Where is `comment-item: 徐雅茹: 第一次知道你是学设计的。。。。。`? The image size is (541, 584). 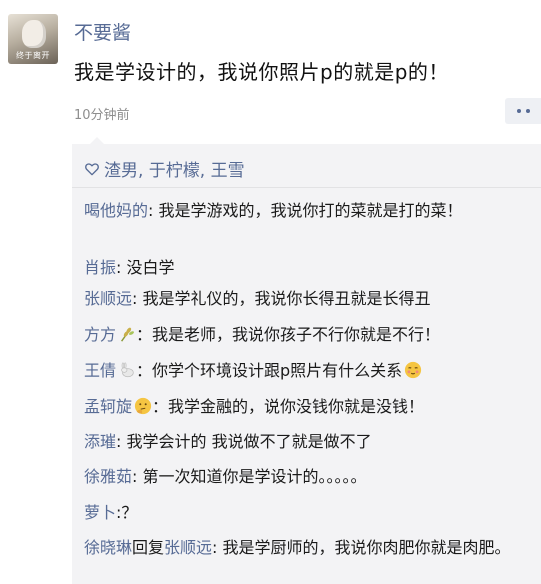
comment-item: 徐雅茹: 第一次知道你是学设计的。。。。。 is located at coordinates (304, 476).